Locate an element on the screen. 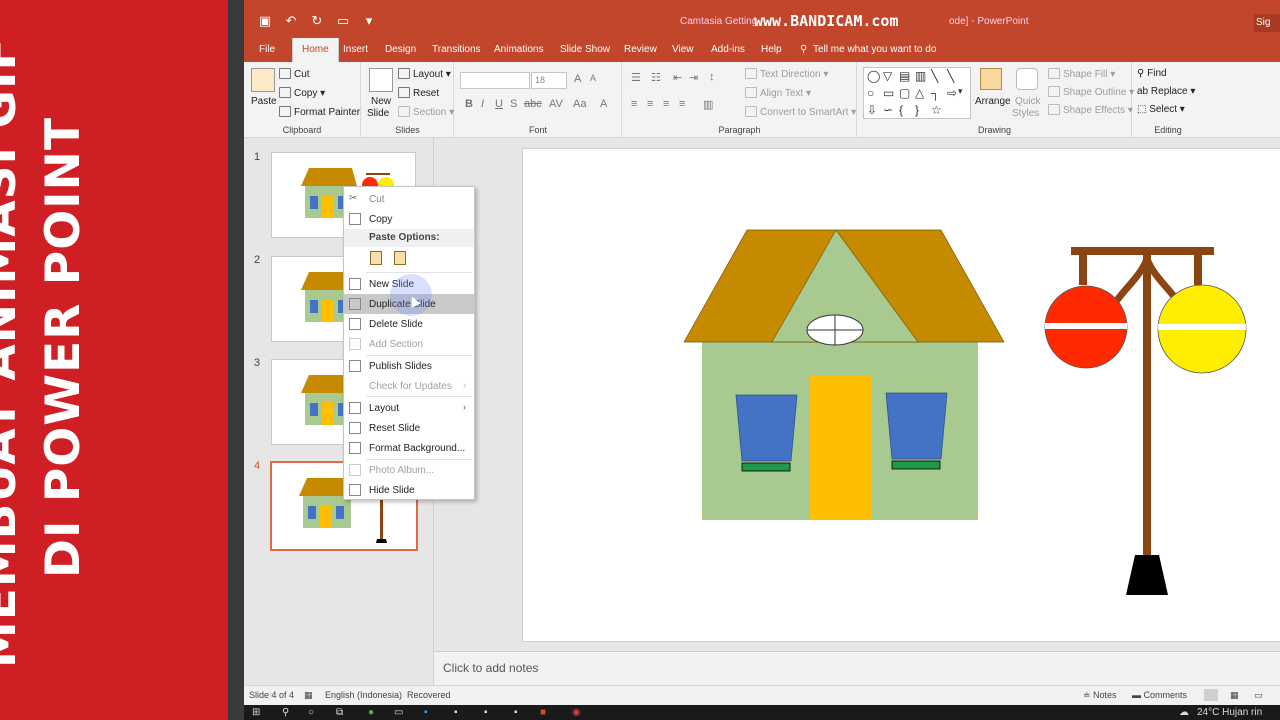 The height and width of the screenshot is (720, 1280). language-indicator: English (Indonesia) is located at coordinates (363, 695).